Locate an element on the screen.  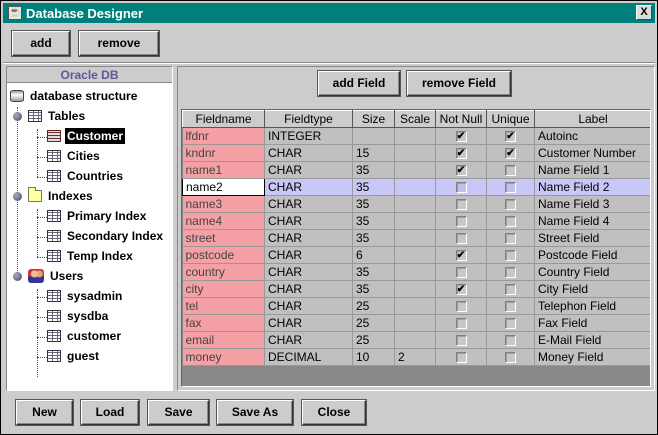
table-row: lfdnr INTEGER ✔ ✔ Autoinc is located at coordinates (416, 136).